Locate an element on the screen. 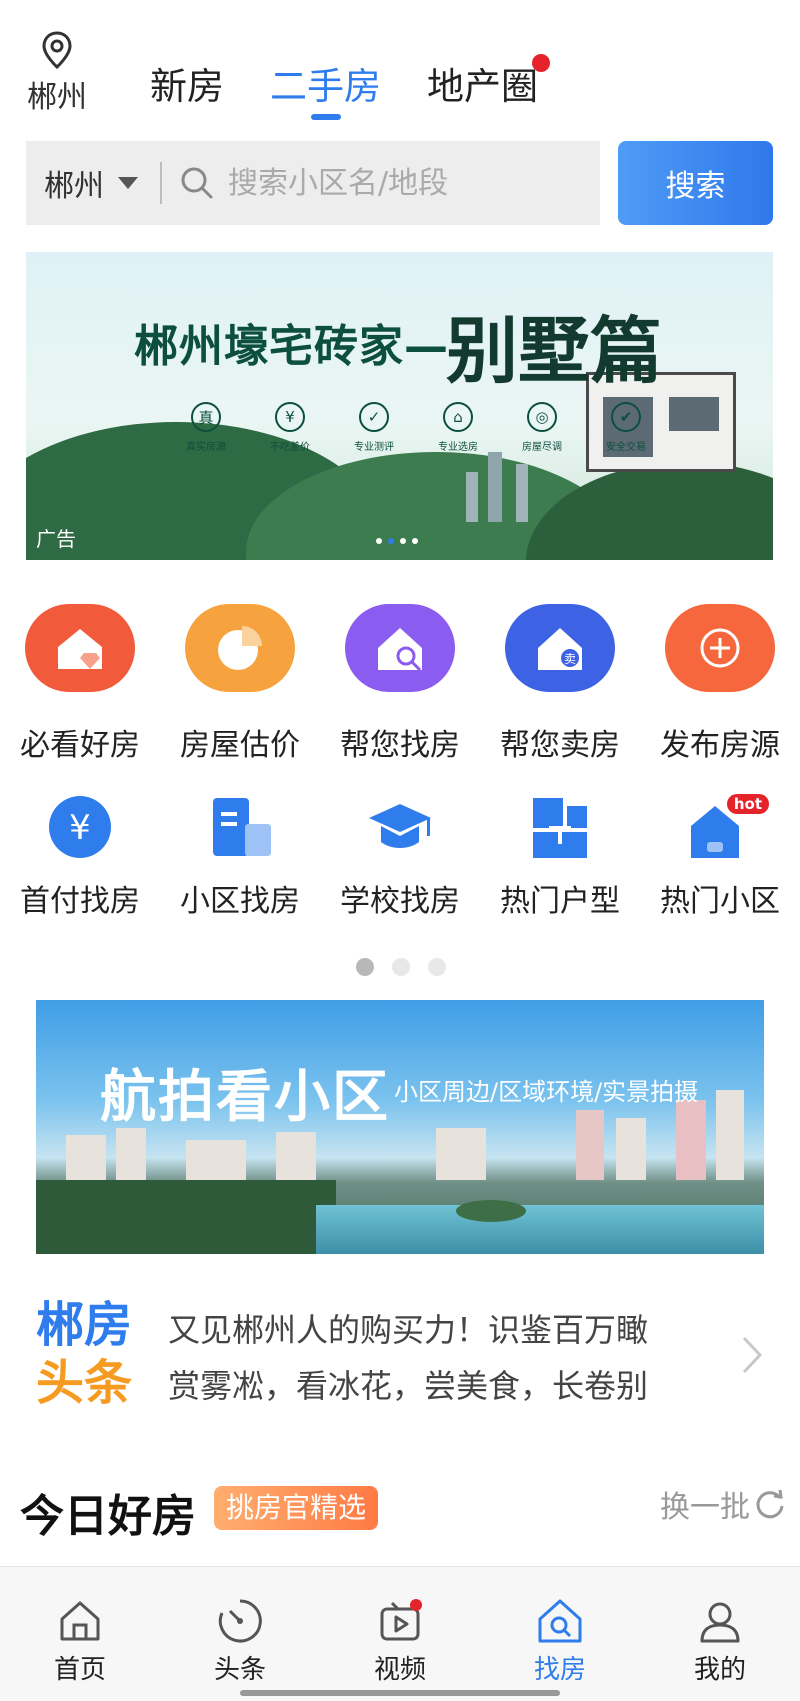 The image size is (800, 1701). community-search-button: 小区找房 is located at coordinates (240, 856).